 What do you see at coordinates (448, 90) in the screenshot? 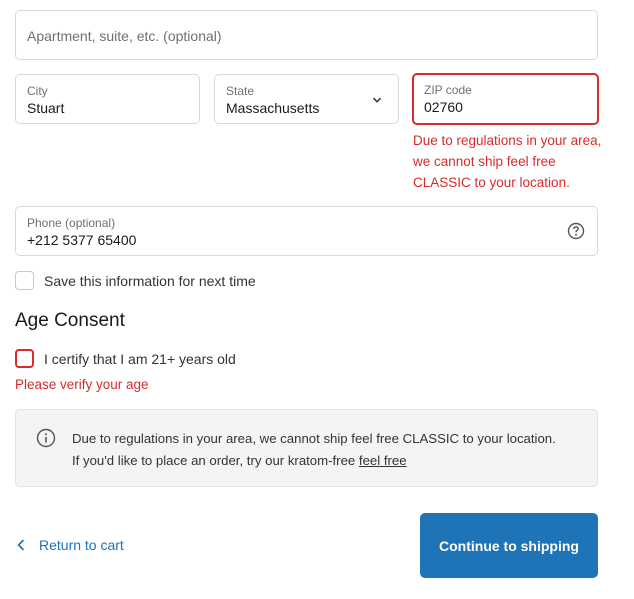
I see `zip-label: ZIP code` at bounding box center [448, 90].